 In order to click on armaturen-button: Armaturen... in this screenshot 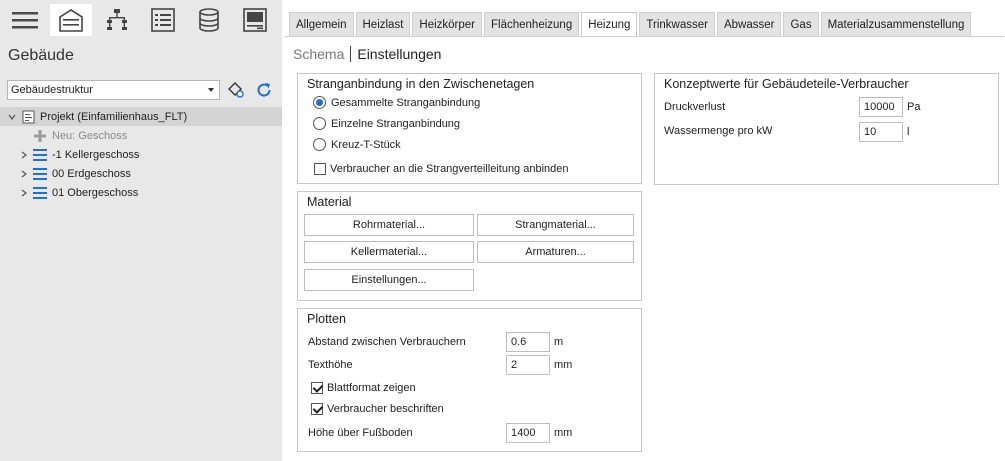, I will do `click(555, 252)`.